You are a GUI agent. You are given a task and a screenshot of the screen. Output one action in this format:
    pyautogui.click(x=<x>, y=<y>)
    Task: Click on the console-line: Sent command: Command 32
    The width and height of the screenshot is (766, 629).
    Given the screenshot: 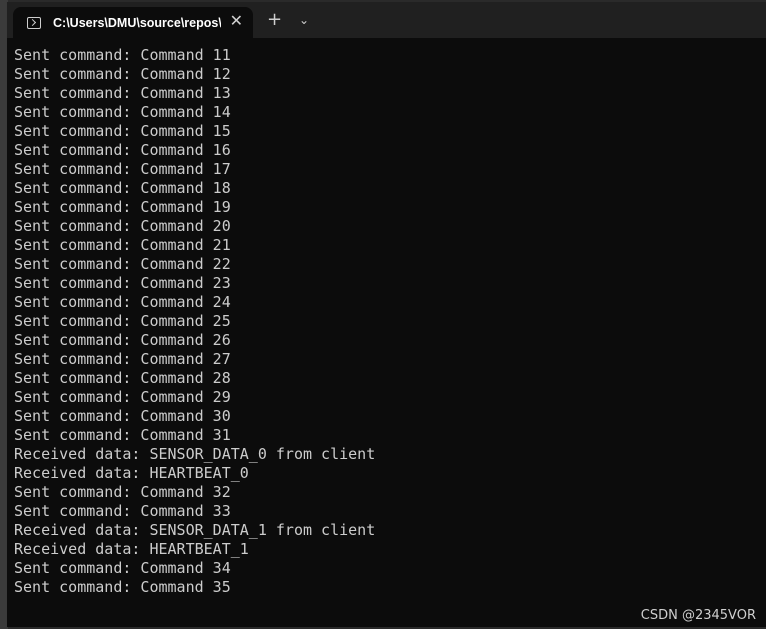 What is the action you would take?
    pyautogui.click(x=122, y=492)
    